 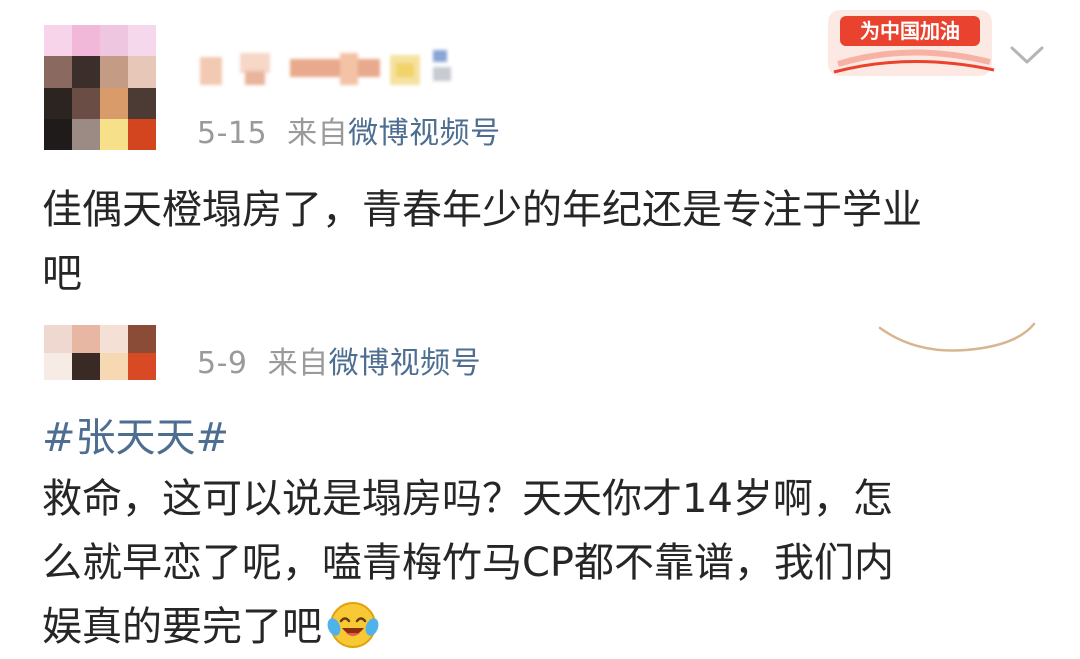 What do you see at coordinates (542, 627) in the screenshot?
I see `post2-body-line-3: 娱真的要完了吧` at bounding box center [542, 627].